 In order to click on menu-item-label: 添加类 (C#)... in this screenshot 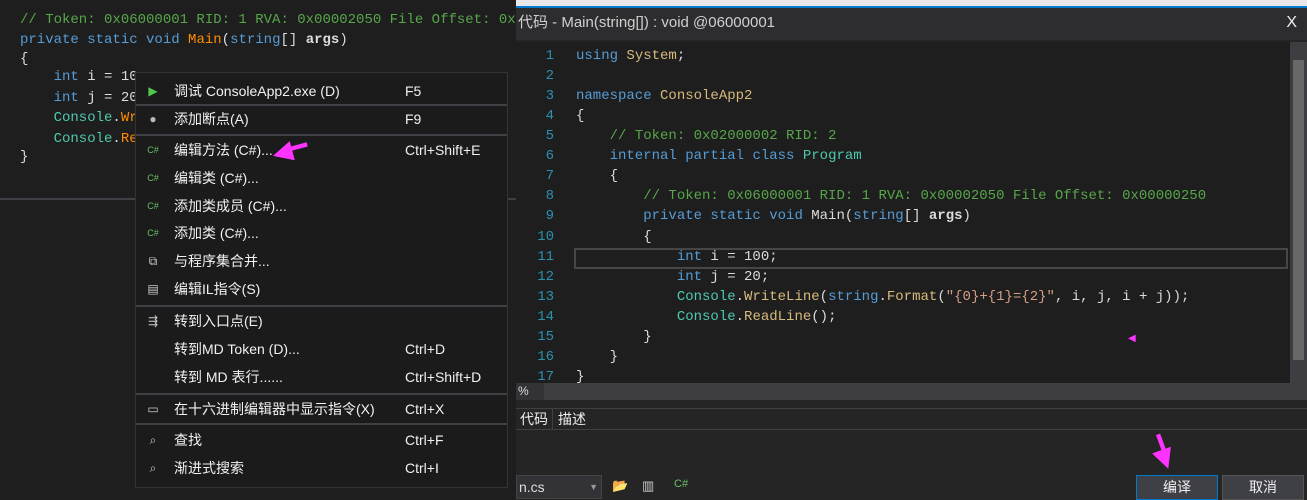, I will do `click(216, 233)`.